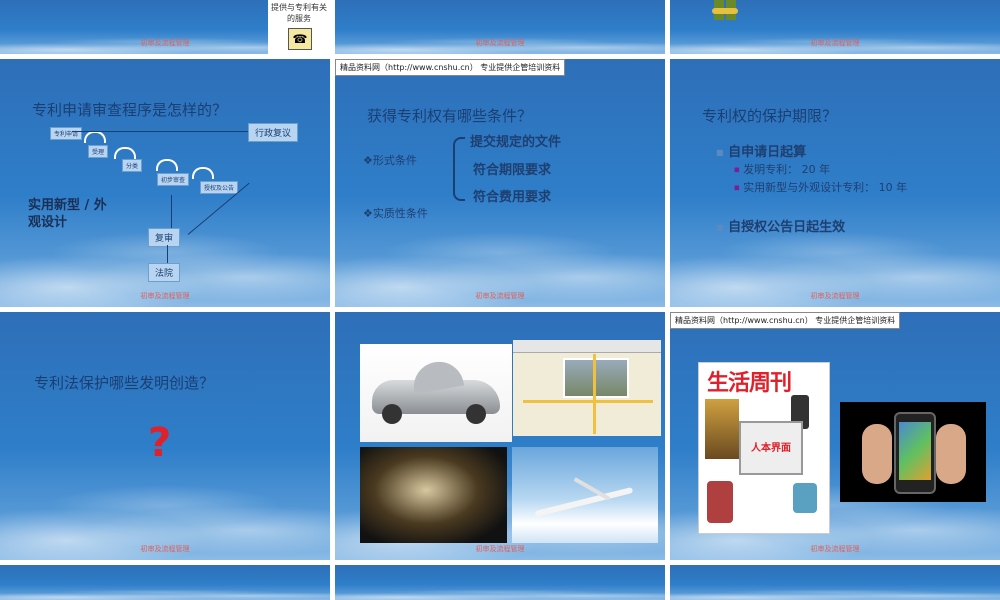  What do you see at coordinates (835, 27) in the screenshot?
I see `slide-3: 初审及流程管理` at bounding box center [835, 27].